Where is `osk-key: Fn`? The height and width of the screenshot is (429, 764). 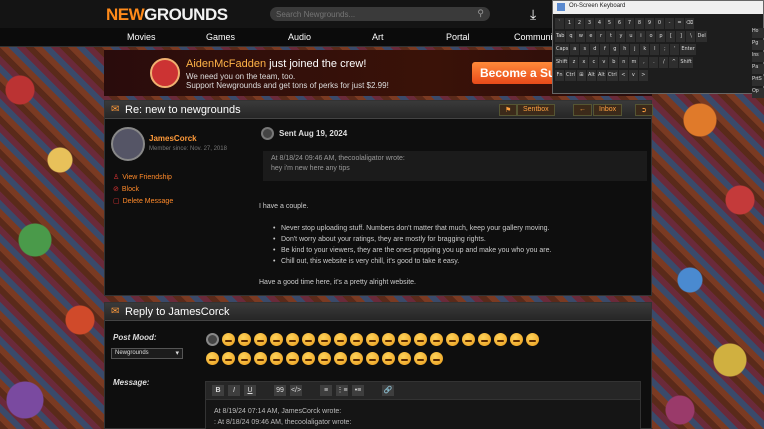
osk-key: Fn is located at coordinates (559, 75).